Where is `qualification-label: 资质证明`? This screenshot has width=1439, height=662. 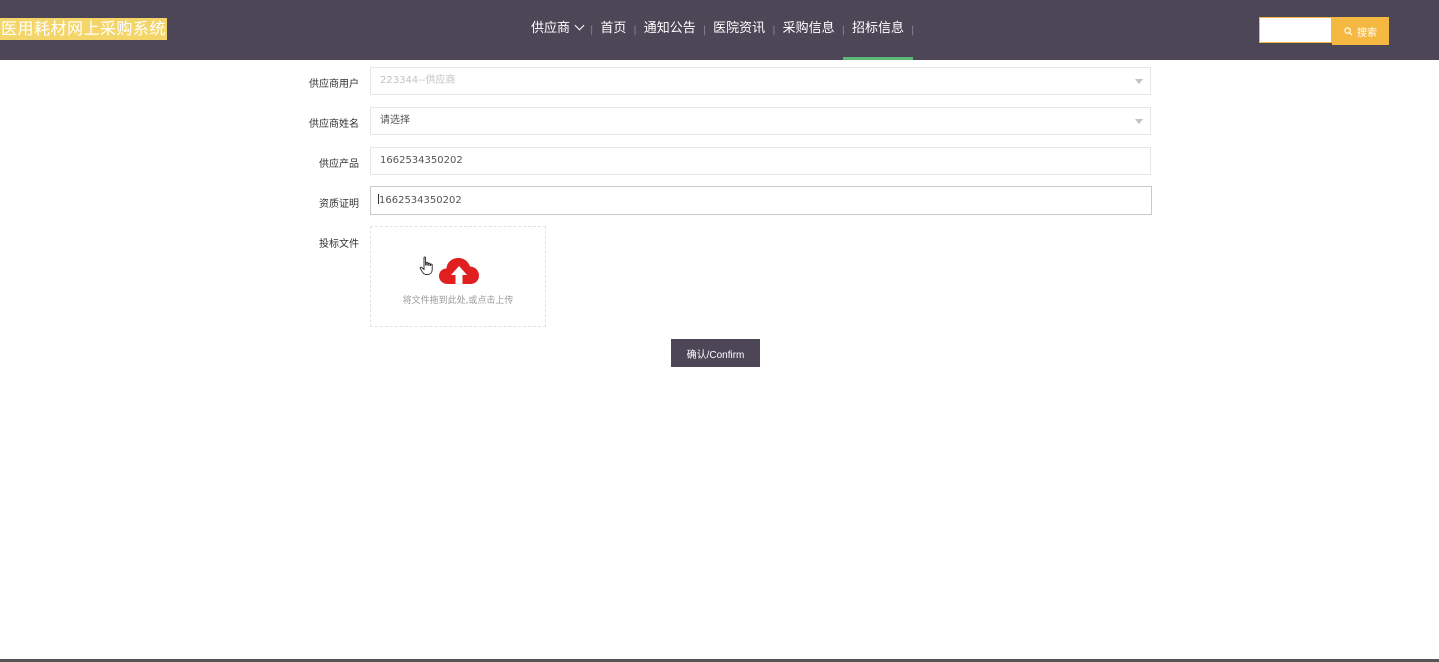 qualification-label: 资质证明 is located at coordinates (339, 204).